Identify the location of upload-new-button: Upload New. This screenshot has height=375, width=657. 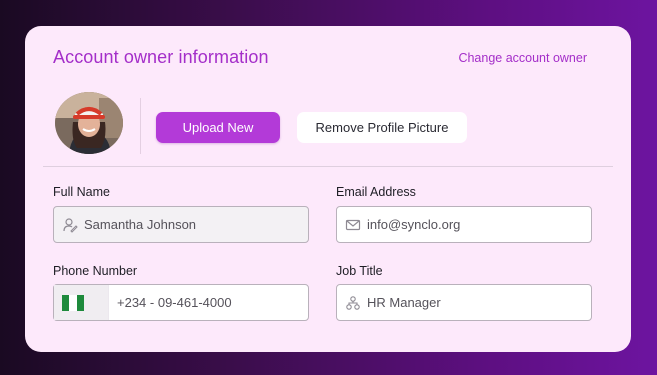
(218, 127).